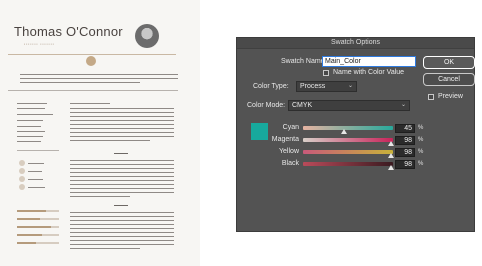 This screenshot has height=266, width=482. What do you see at coordinates (68, 31) in the screenshot?
I see `resume-name: Thomas O'Connor` at bounding box center [68, 31].